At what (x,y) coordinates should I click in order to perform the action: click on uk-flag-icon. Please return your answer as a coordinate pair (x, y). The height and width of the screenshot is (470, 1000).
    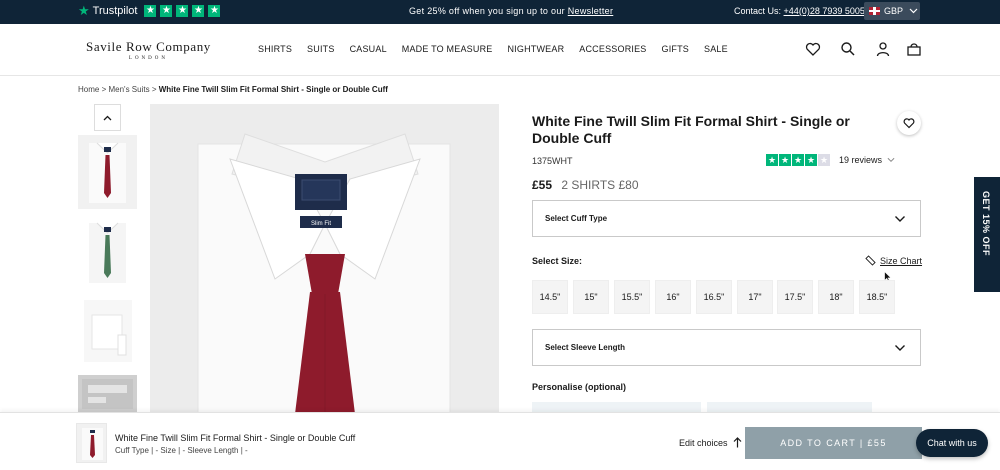
    Looking at the image, I should click on (874, 11).